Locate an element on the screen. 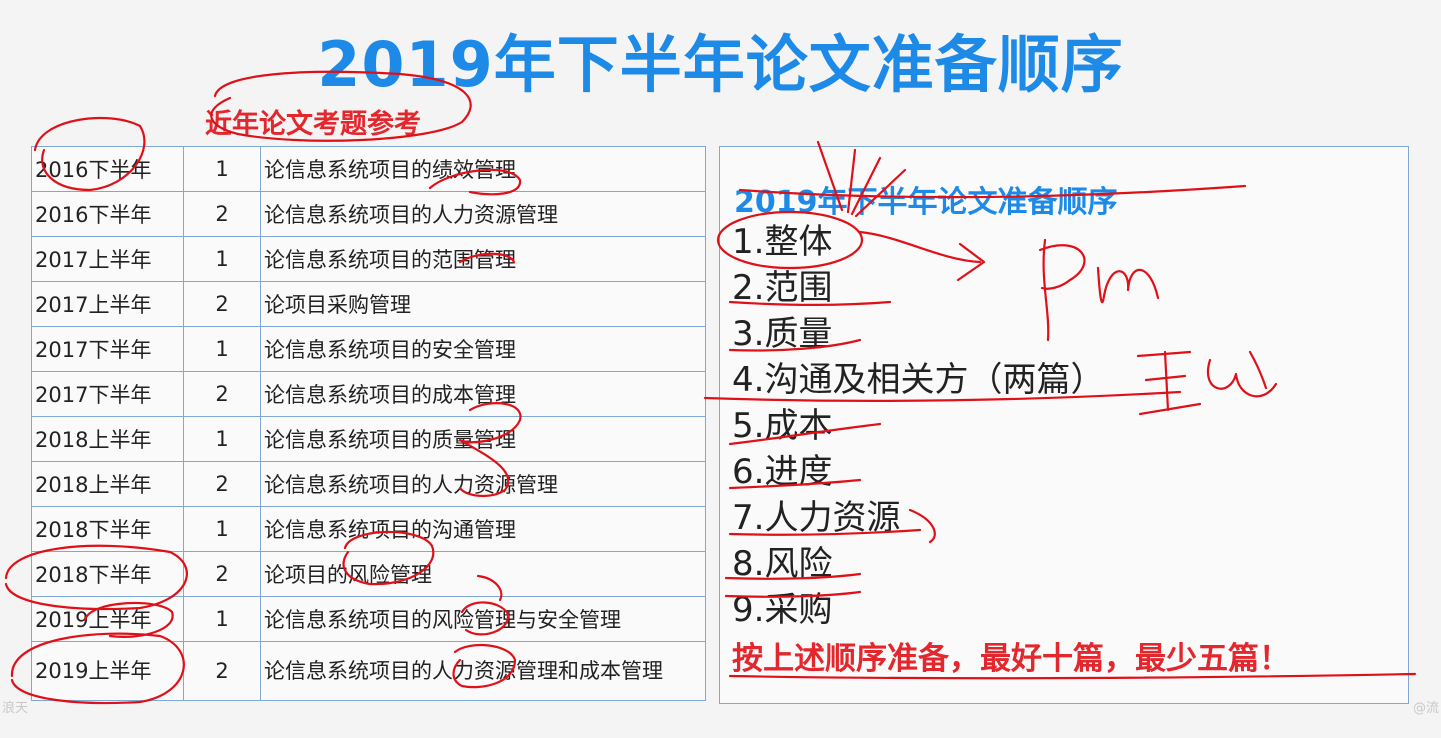 This screenshot has height=738, width=1441. order-item: 9.采购 is located at coordinates (782, 610).